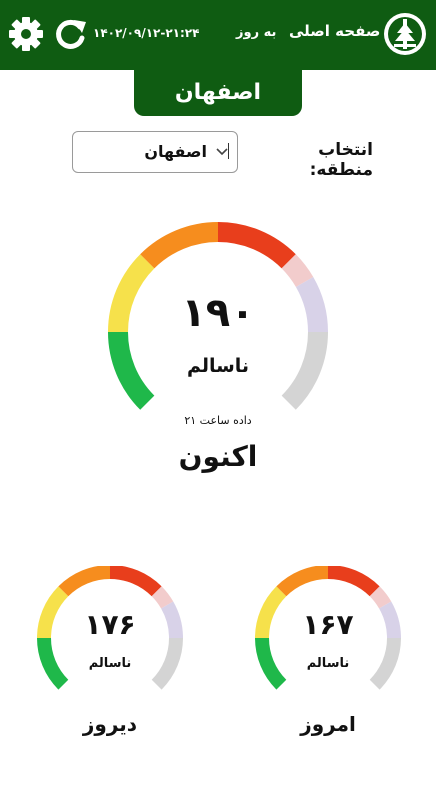 Image resolution: width=436 pixels, height=800 pixels. I want to click on last-update-datetime: ۱۴۰۲/۰۹/۱۲-۲۱:۲۴, so click(146, 33).